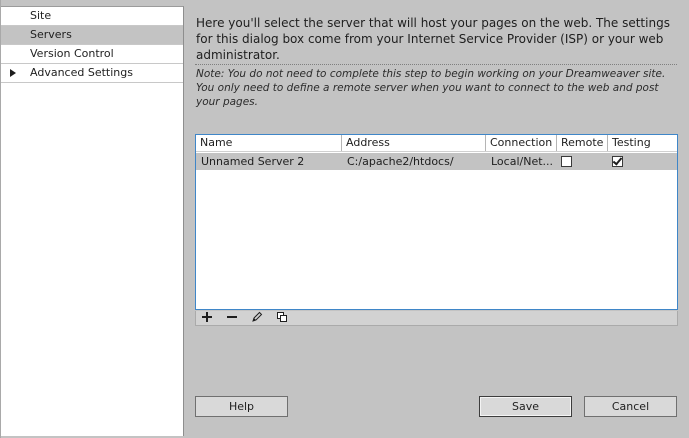 The image size is (689, 438). I want to click on sidebar-item-advanced-settings: Advanced Settings, so click(92, 73).